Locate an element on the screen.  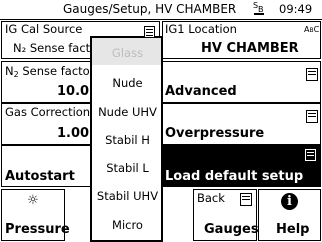
autostart-label: Autostart is located at coordinates (40, 176).